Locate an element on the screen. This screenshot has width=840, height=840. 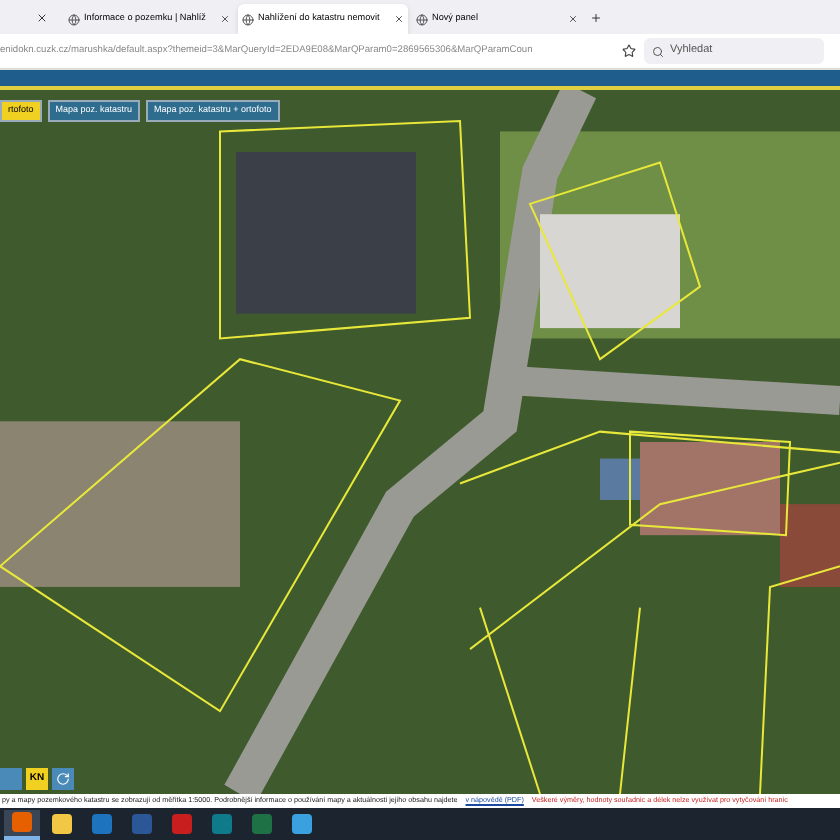
new-tab-icon is located at coordinates (596, 18).